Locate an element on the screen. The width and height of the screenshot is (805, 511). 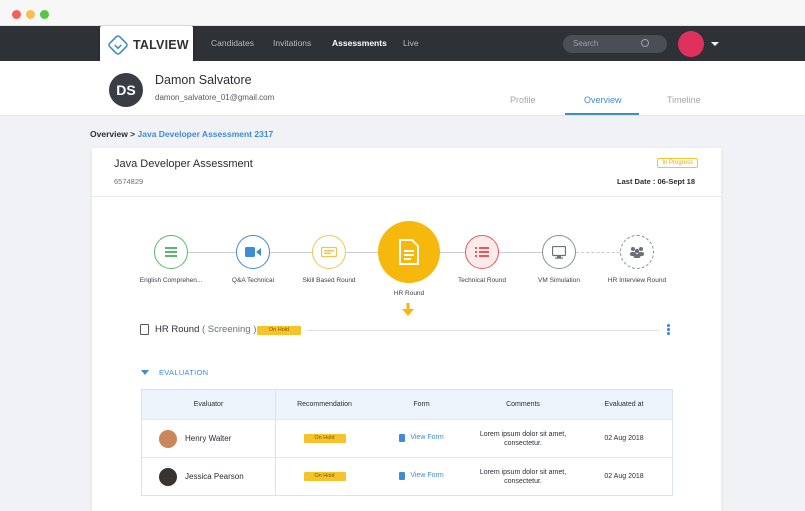
checklist-icon is located at coordinates (482, 252).